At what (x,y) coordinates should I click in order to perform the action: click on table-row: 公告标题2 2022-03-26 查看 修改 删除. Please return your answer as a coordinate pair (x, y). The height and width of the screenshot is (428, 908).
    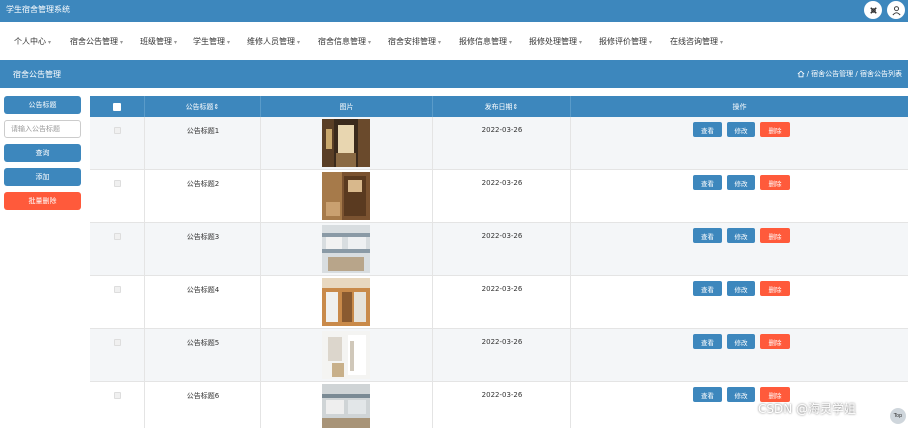
    Looking at the image, I should click on (499, 196).